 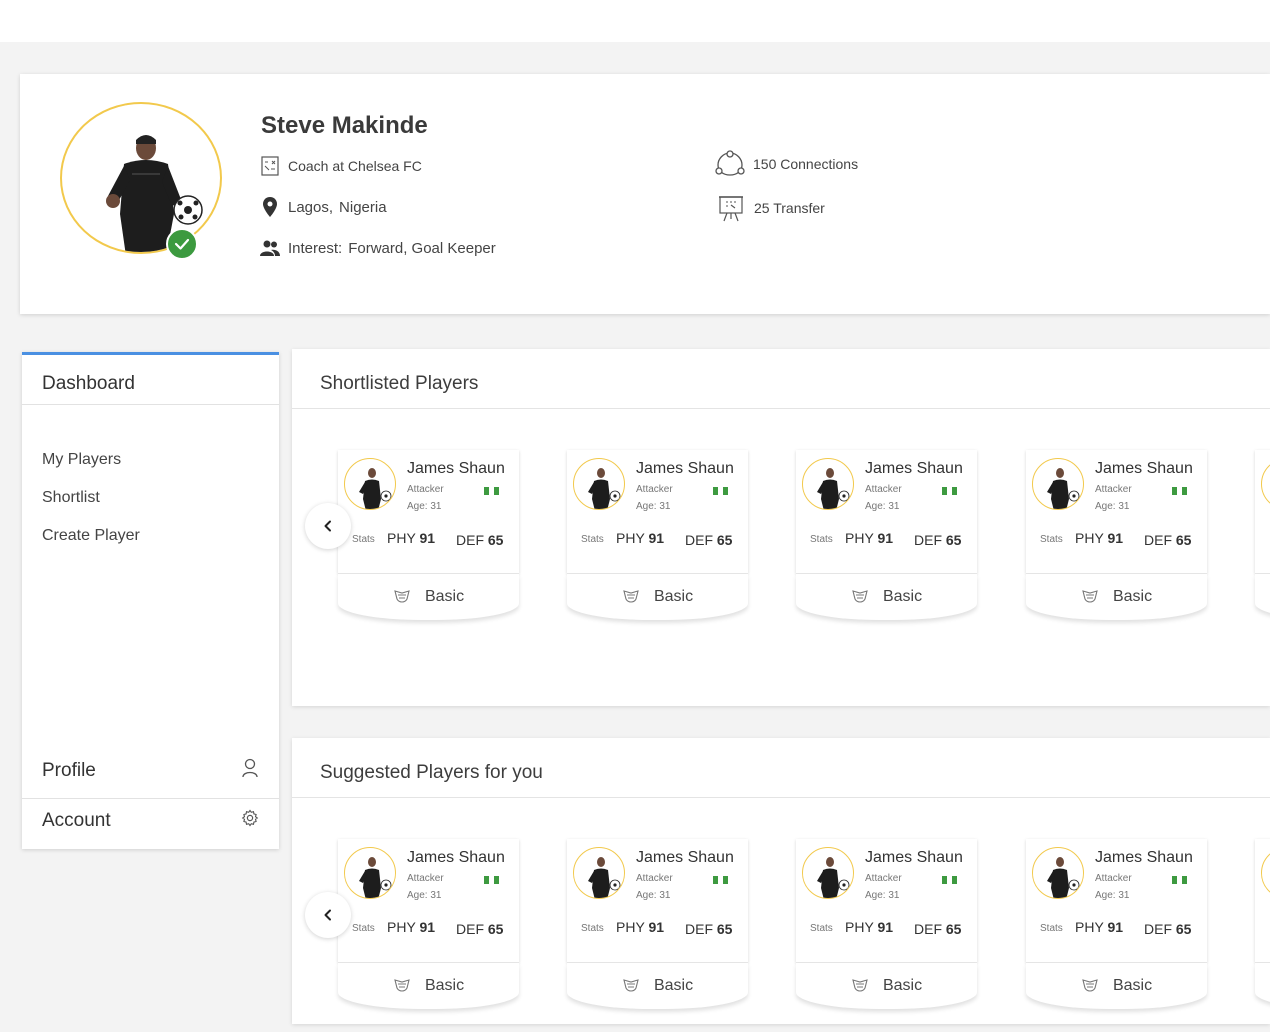 I want to click on sidebar-item-my-players: My Players, so click(x=81, y=460).